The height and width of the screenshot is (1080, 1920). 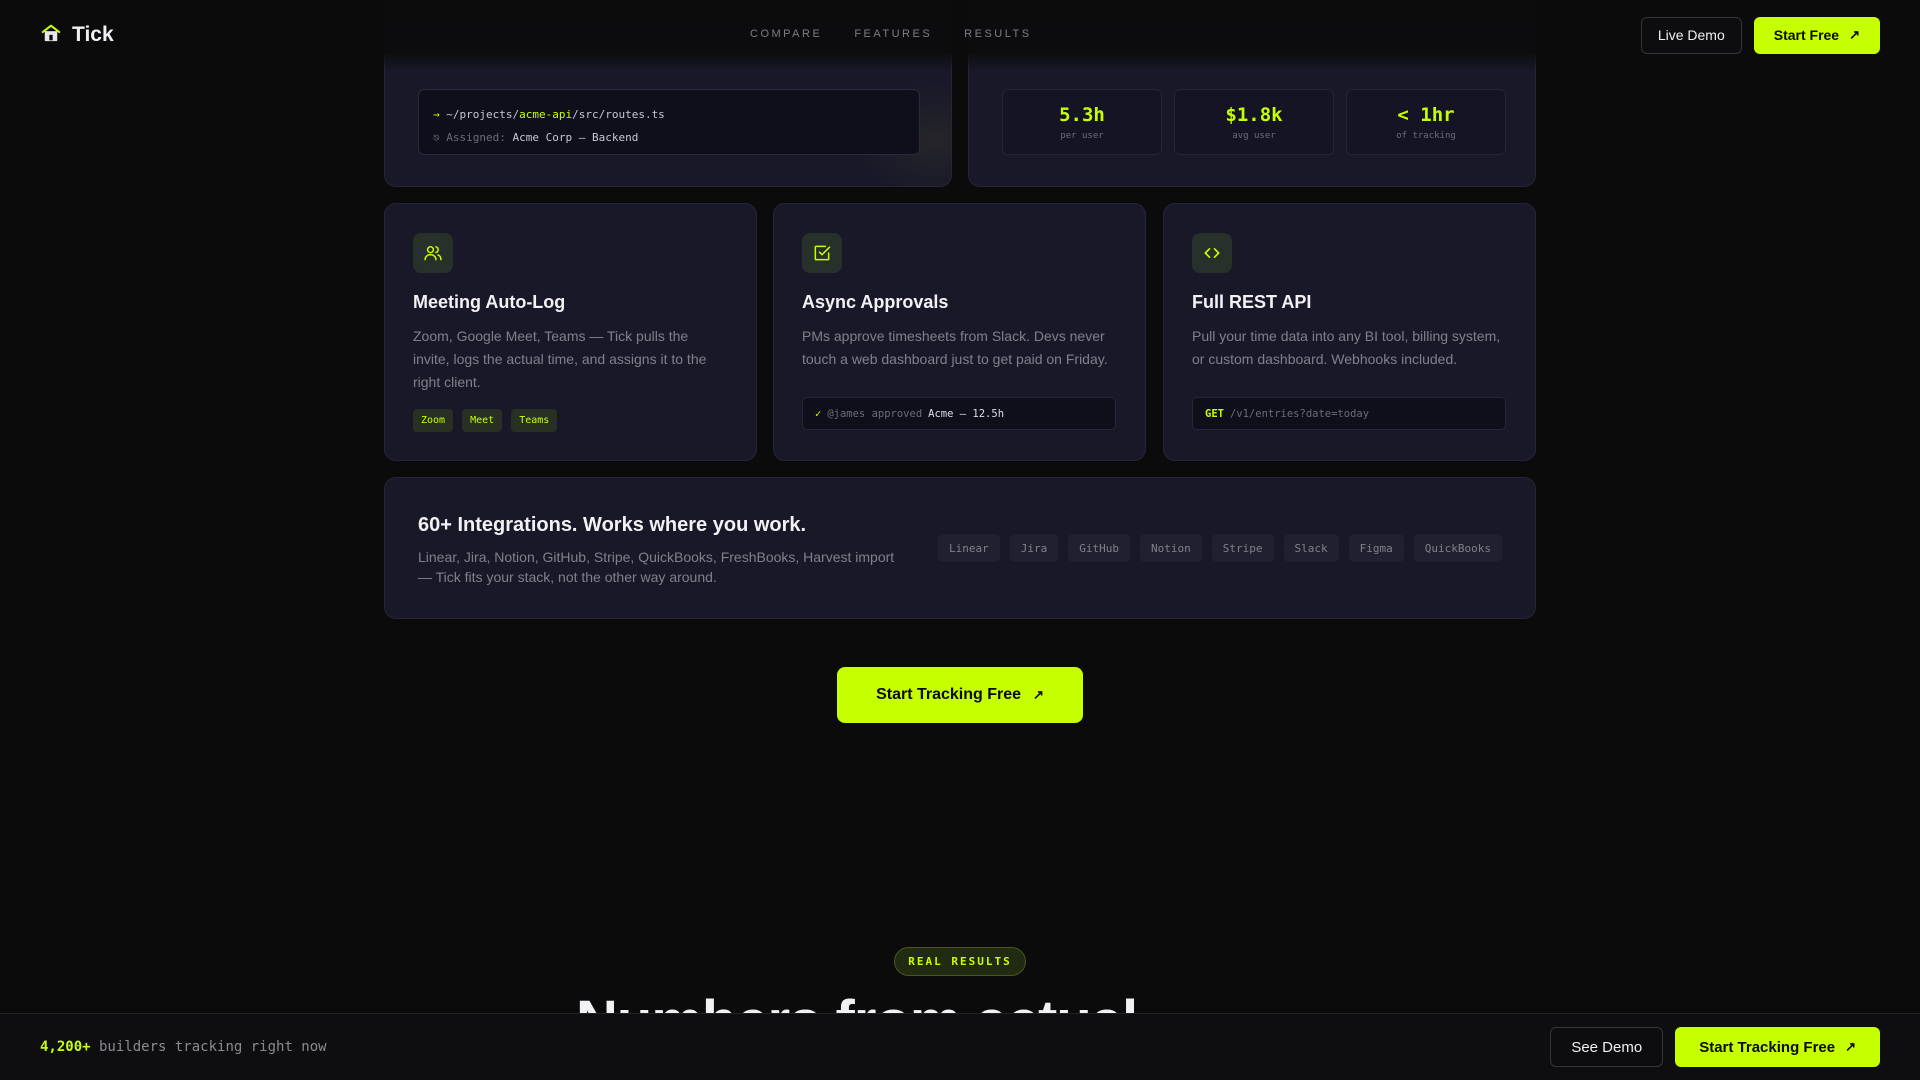 I want to click on header-actions: Live Demo Start Free ↗, so click(x=1760, y=35).